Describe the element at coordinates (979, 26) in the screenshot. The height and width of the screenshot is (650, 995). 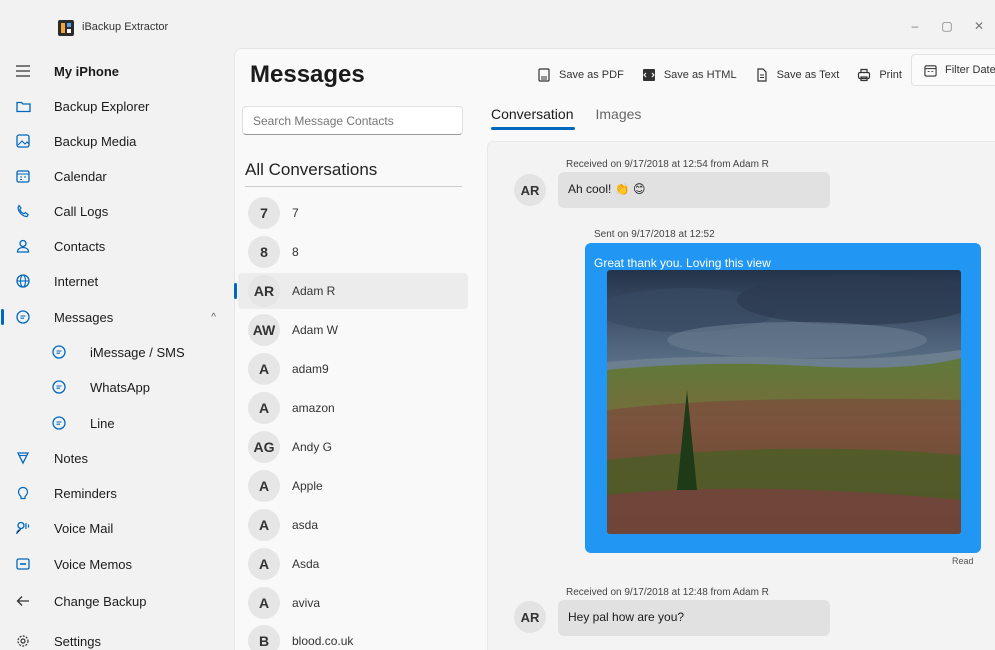
I see `close-button: ✕` at that location.